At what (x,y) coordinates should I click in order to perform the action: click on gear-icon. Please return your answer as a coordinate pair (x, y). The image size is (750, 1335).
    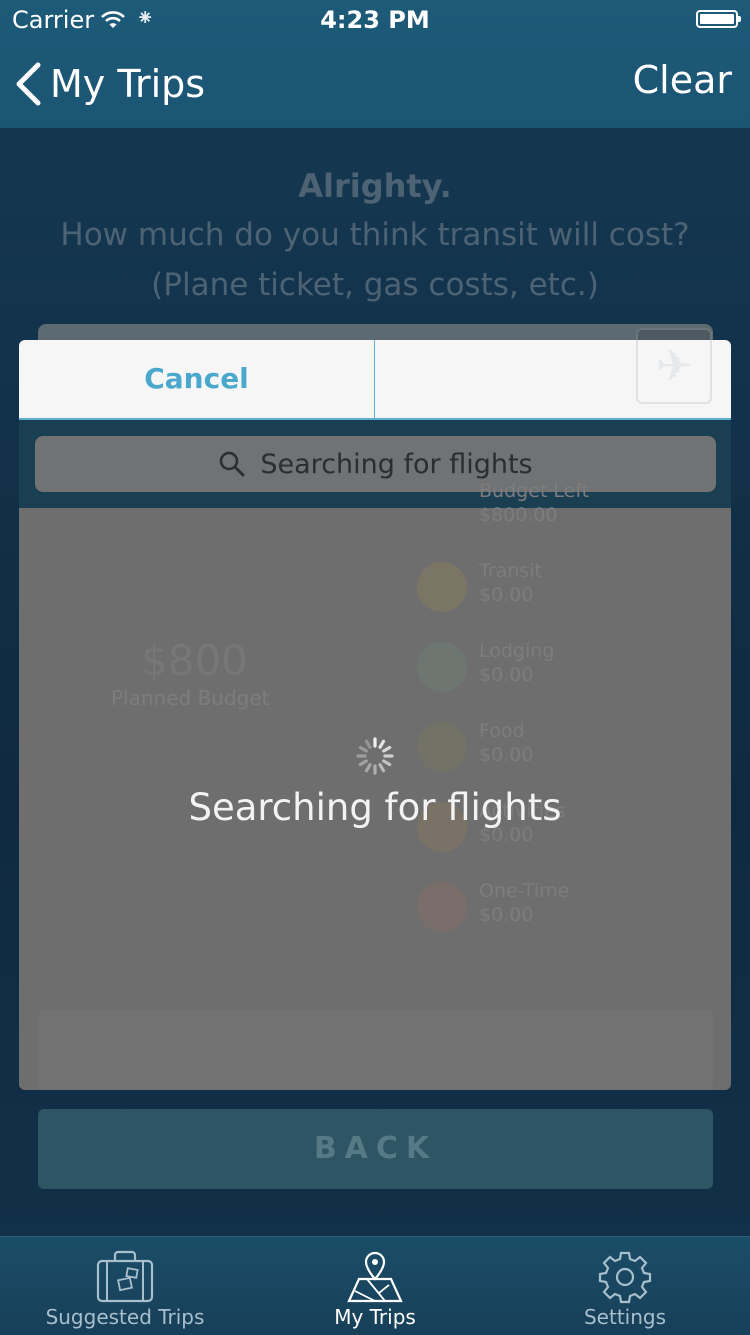
    Looking at the image, I should click on (625, 1277).